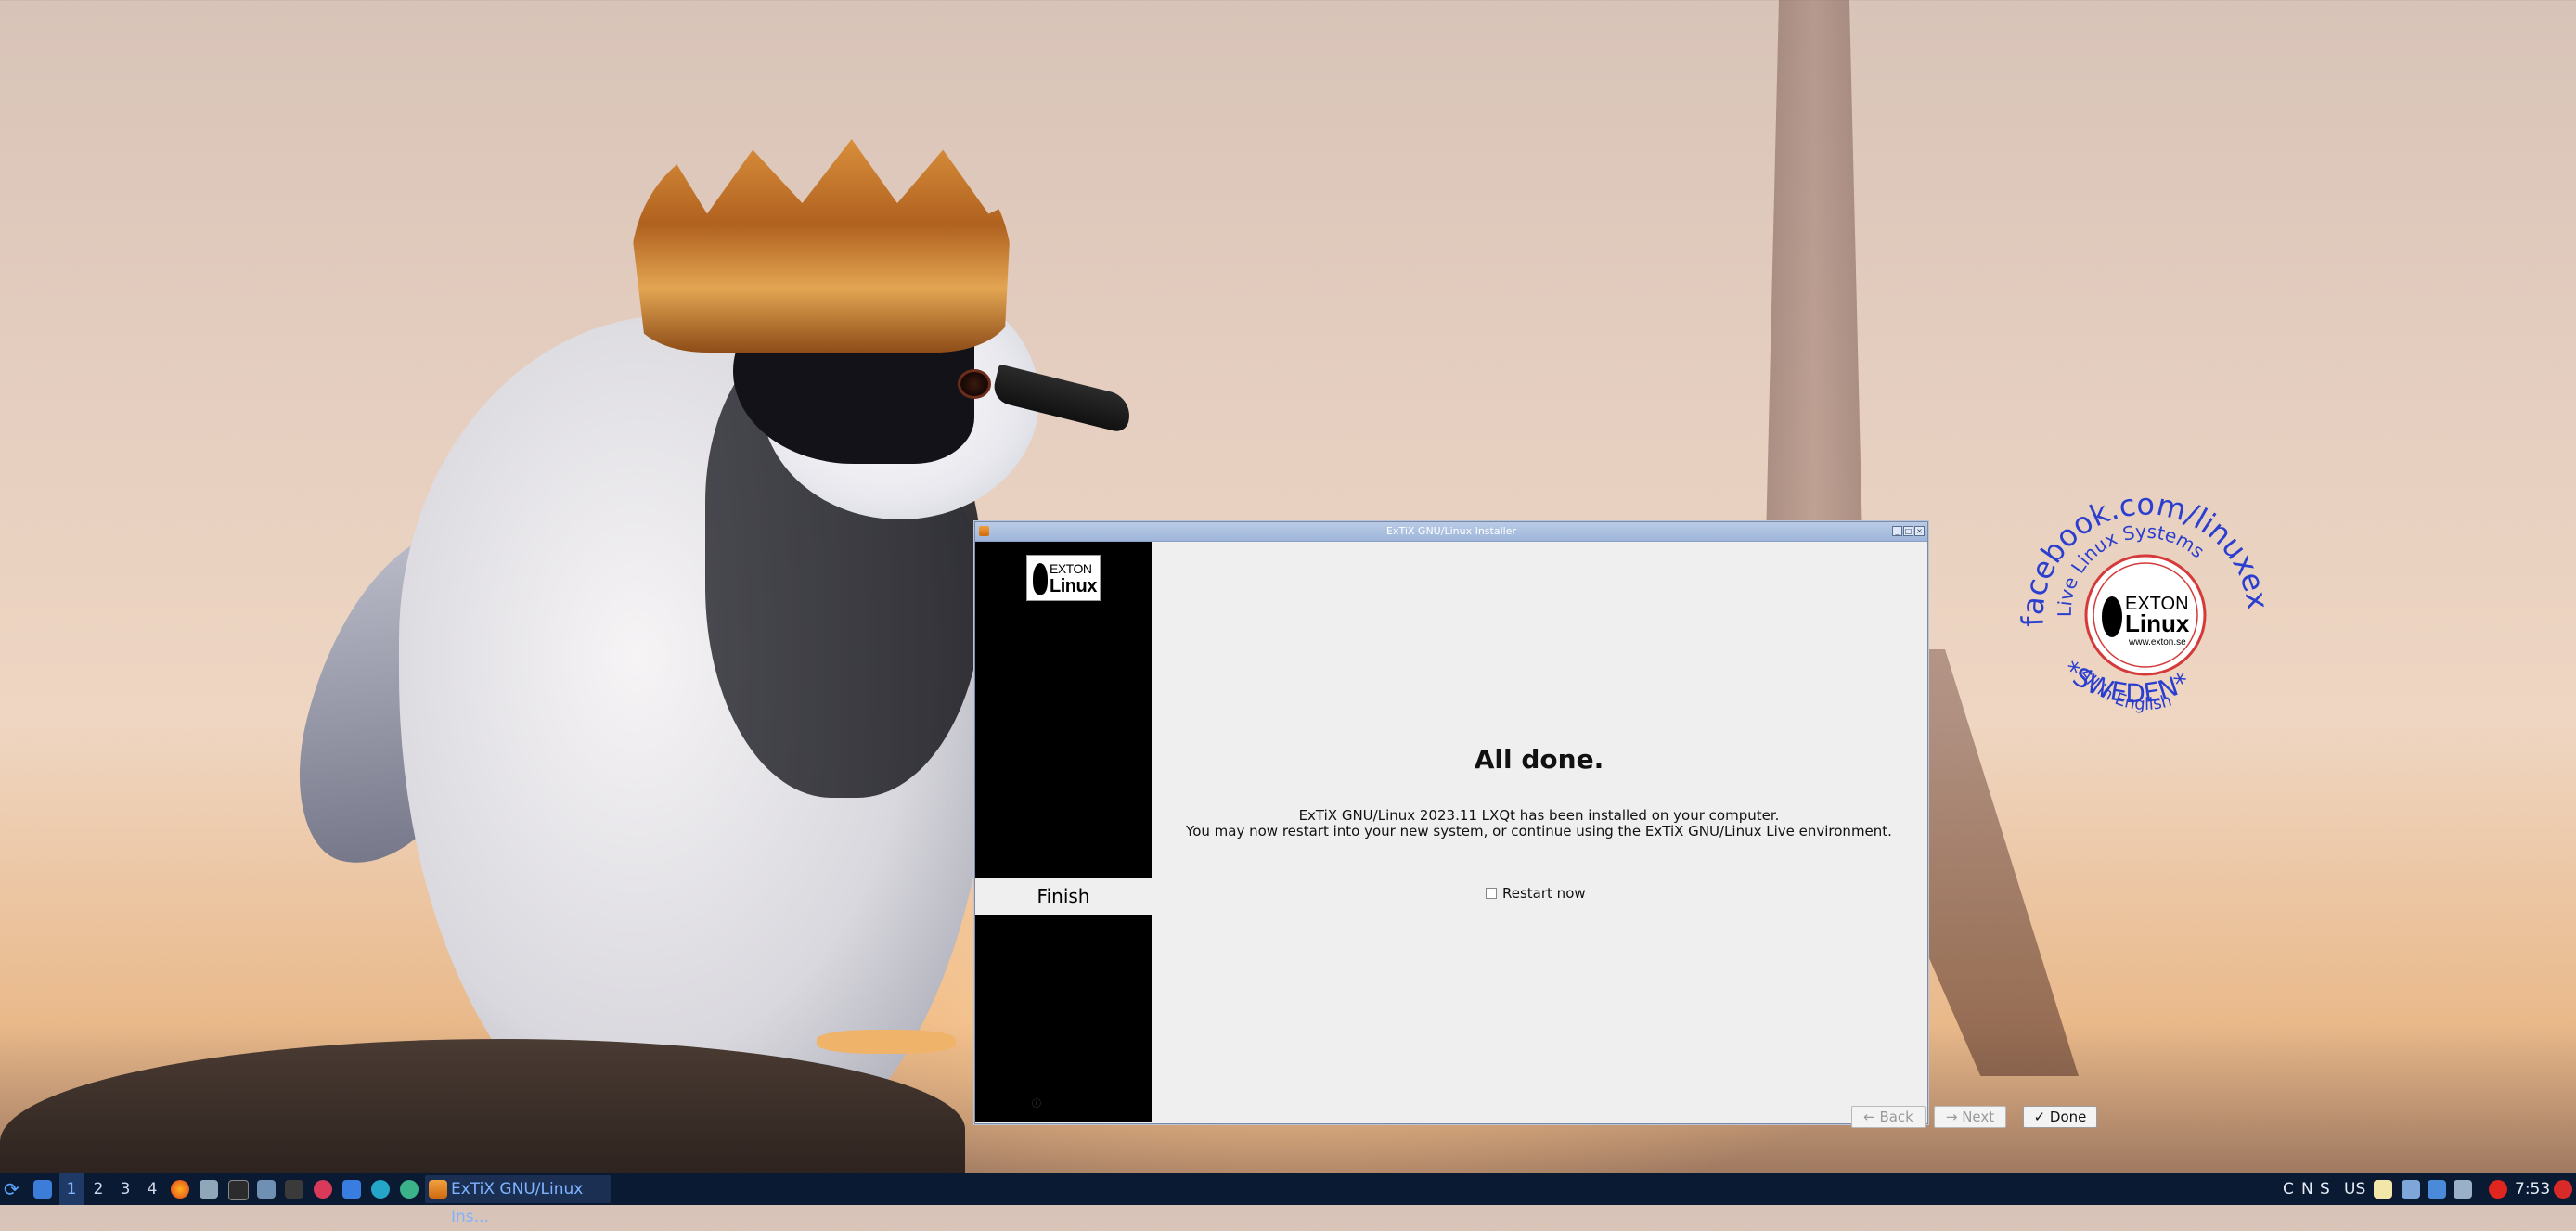 The height and width of the screenshot is (1231, 2576). What do you see at coordinates (1539, 759) in the screenshot?
I see `page-title: All done.` at bounding box center [1539, 759].